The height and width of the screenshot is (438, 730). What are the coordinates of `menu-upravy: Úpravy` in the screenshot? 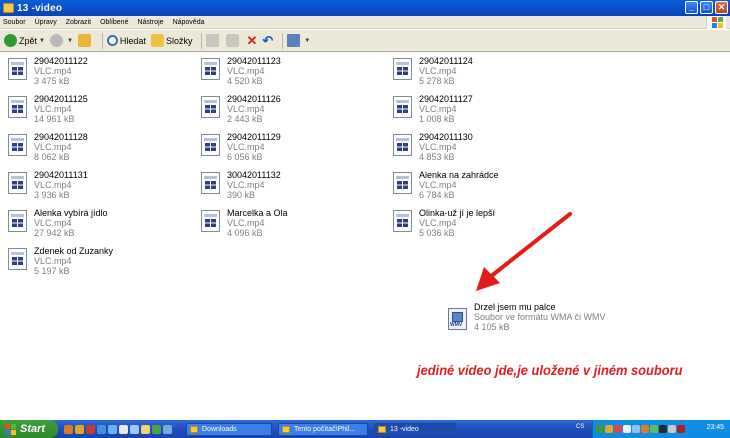 It's located at (46, 22).